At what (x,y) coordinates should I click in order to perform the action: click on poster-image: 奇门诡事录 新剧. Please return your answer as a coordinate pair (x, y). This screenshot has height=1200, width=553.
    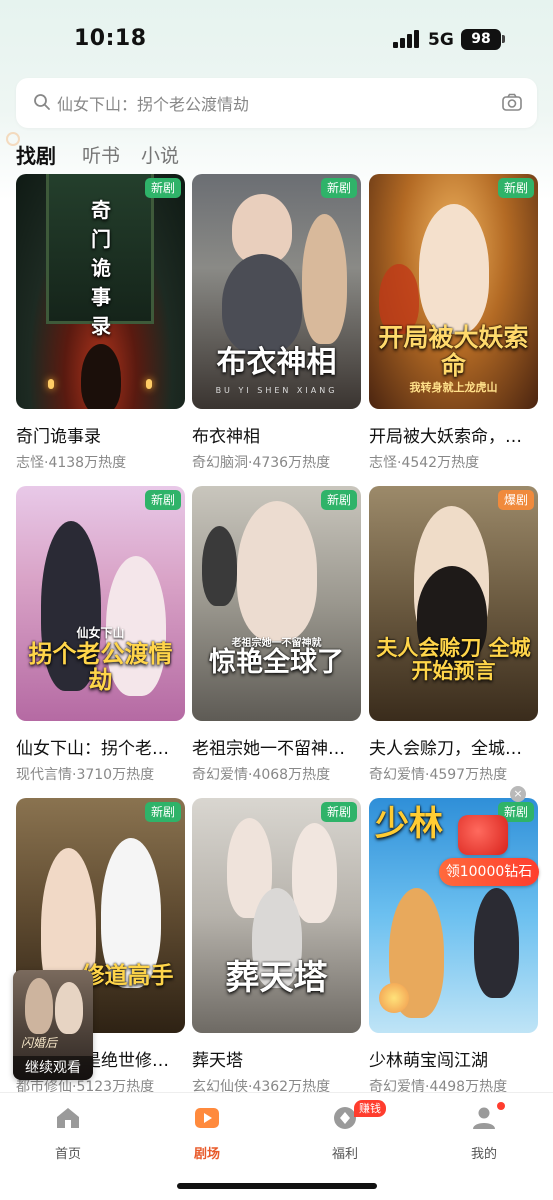
    Looking at the image, I should click on (100, 291).